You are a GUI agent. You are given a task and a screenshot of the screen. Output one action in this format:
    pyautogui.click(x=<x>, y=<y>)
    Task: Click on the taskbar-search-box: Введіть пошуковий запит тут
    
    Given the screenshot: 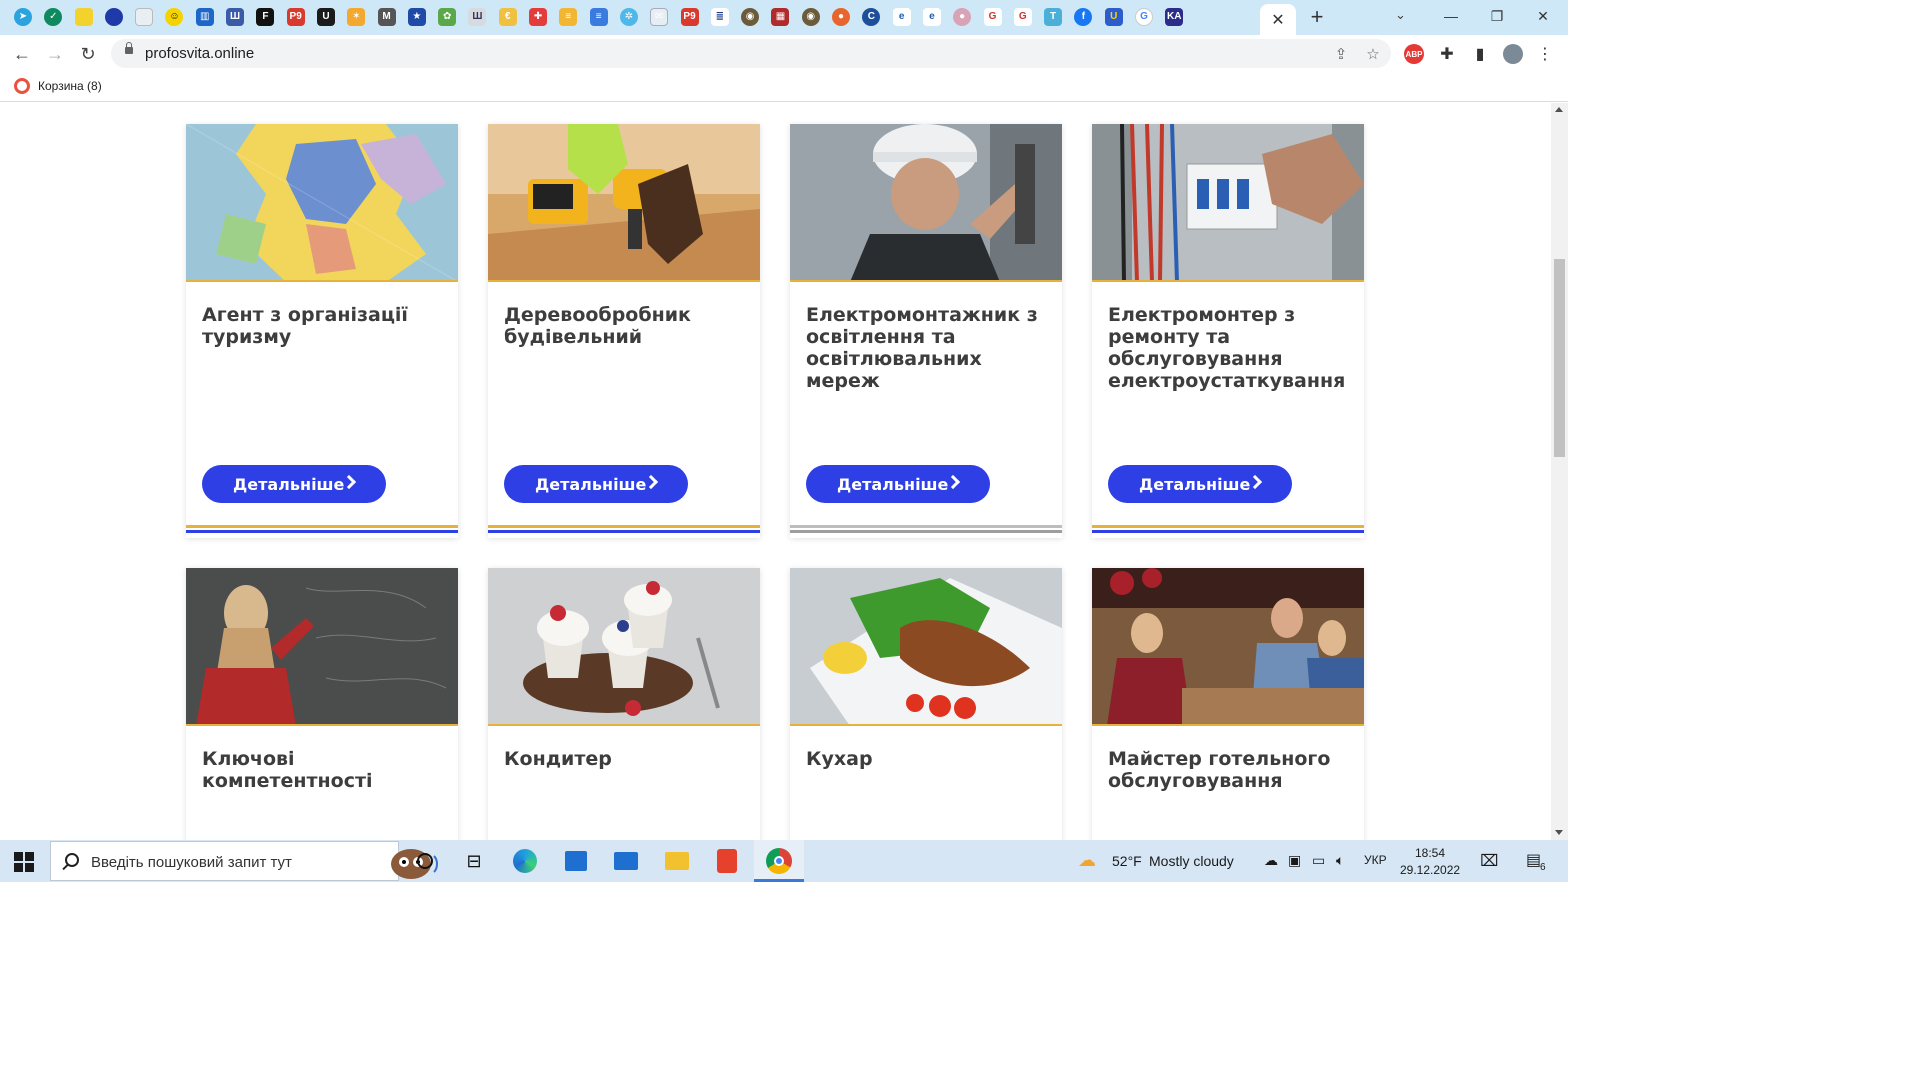 What is the action you would take?
    pyautogui.click(x=244, y=861)
    